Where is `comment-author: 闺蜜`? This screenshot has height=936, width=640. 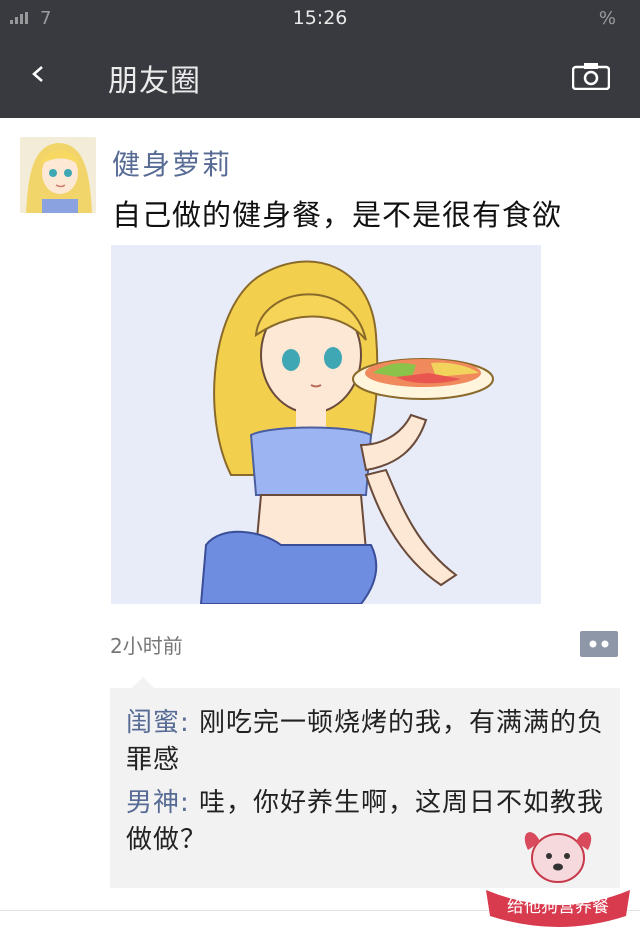 comment-author: 闺蜜 is located at coordinates (153, 723).